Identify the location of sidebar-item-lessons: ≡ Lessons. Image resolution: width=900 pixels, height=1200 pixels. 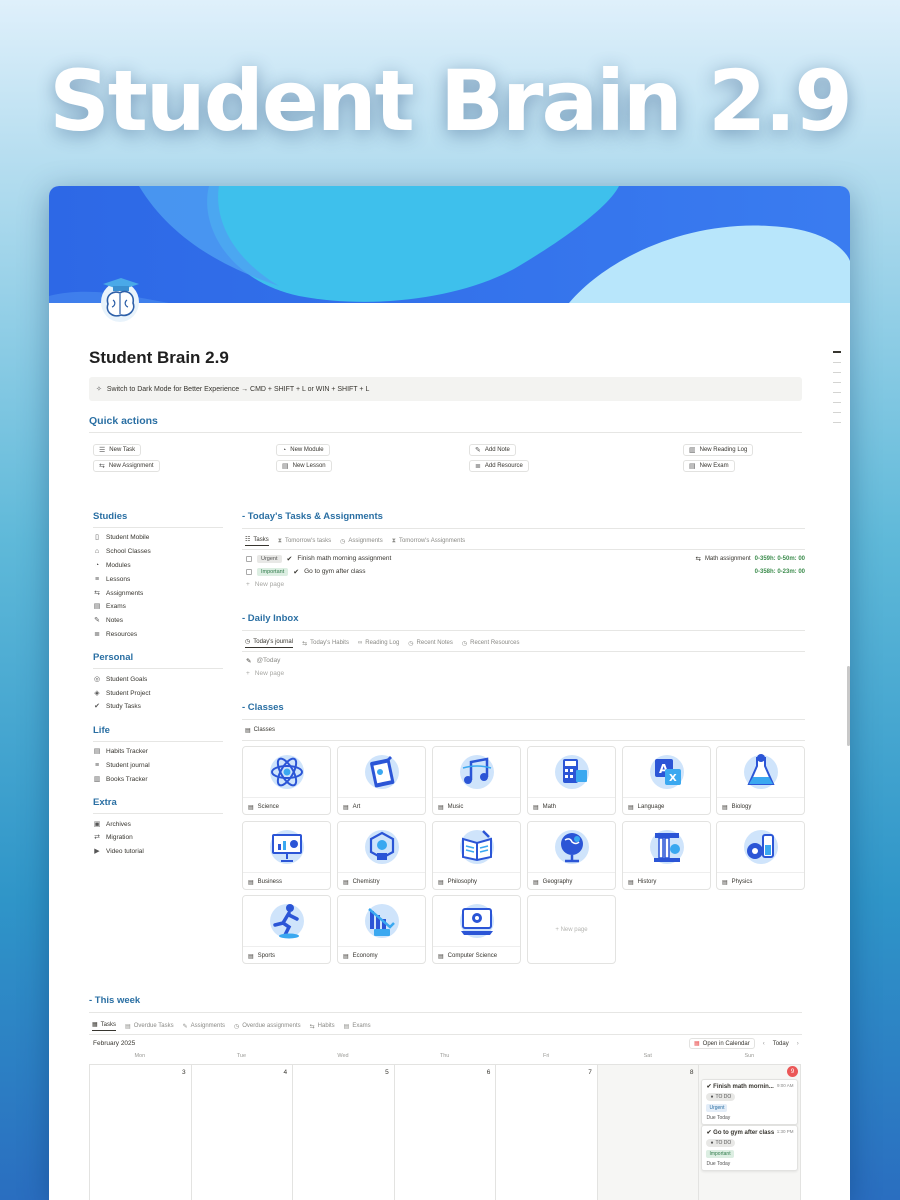
(158, 579).